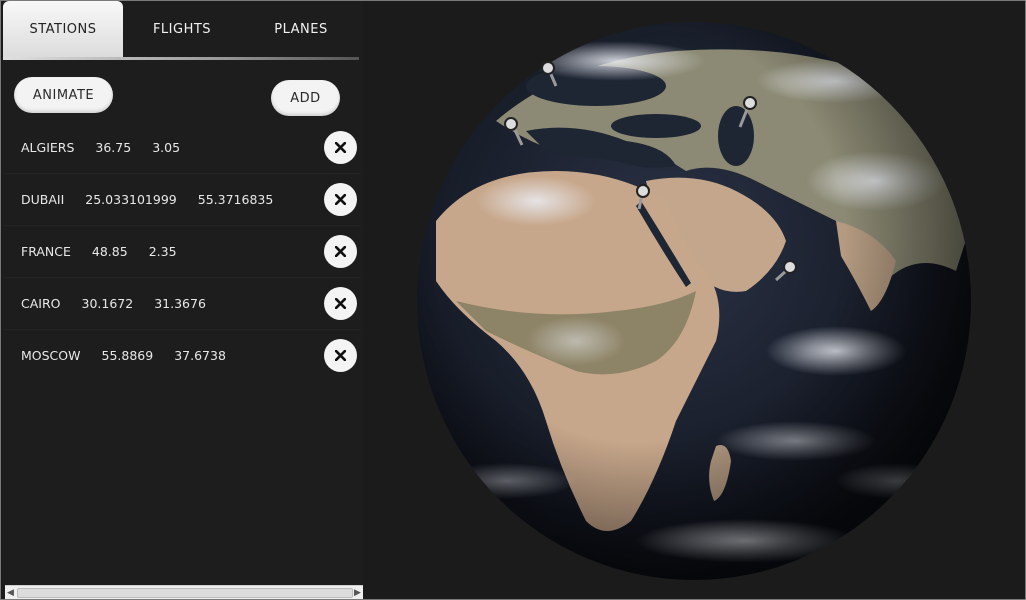 The width and height of the screenshot is (1026, 600). I want to click on station-info: ALGIERS 36.75 3.05, so click(111, 147).